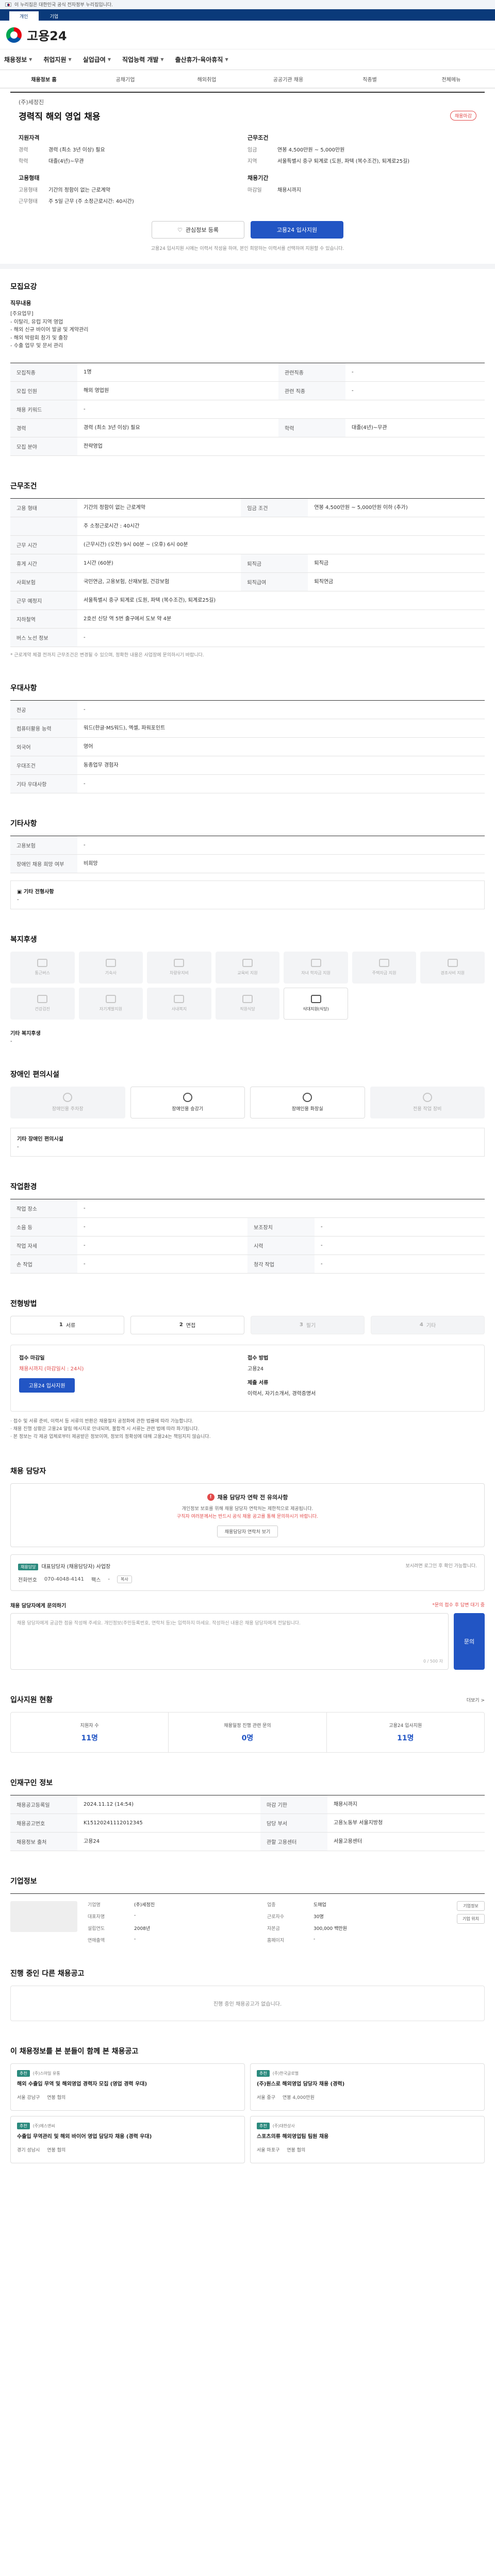 This screenshot has width=495, height=2576. What do you see at coordinates (206, 79) in the screenshot?
I see `subnav-overseas: 해외취업` at bounding box center [206, 79].